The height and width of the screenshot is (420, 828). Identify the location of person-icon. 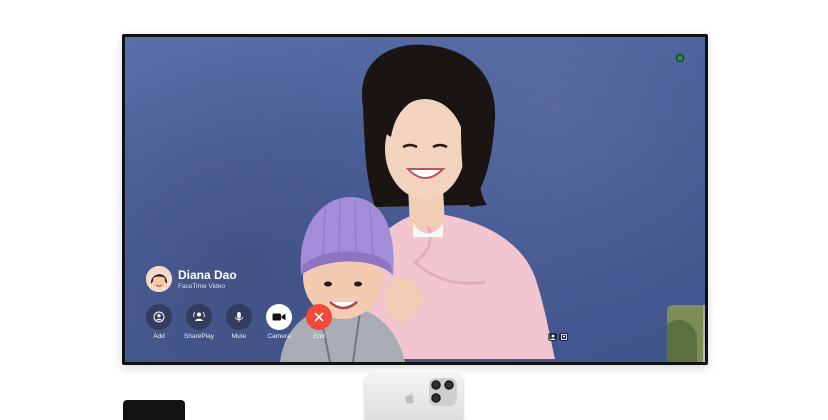
(552, 337).